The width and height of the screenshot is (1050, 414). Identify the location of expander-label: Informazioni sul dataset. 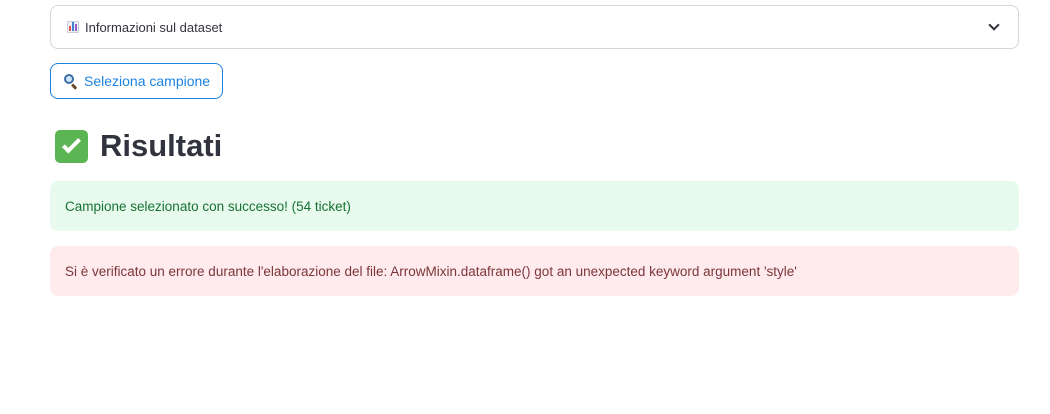
(154, 27).